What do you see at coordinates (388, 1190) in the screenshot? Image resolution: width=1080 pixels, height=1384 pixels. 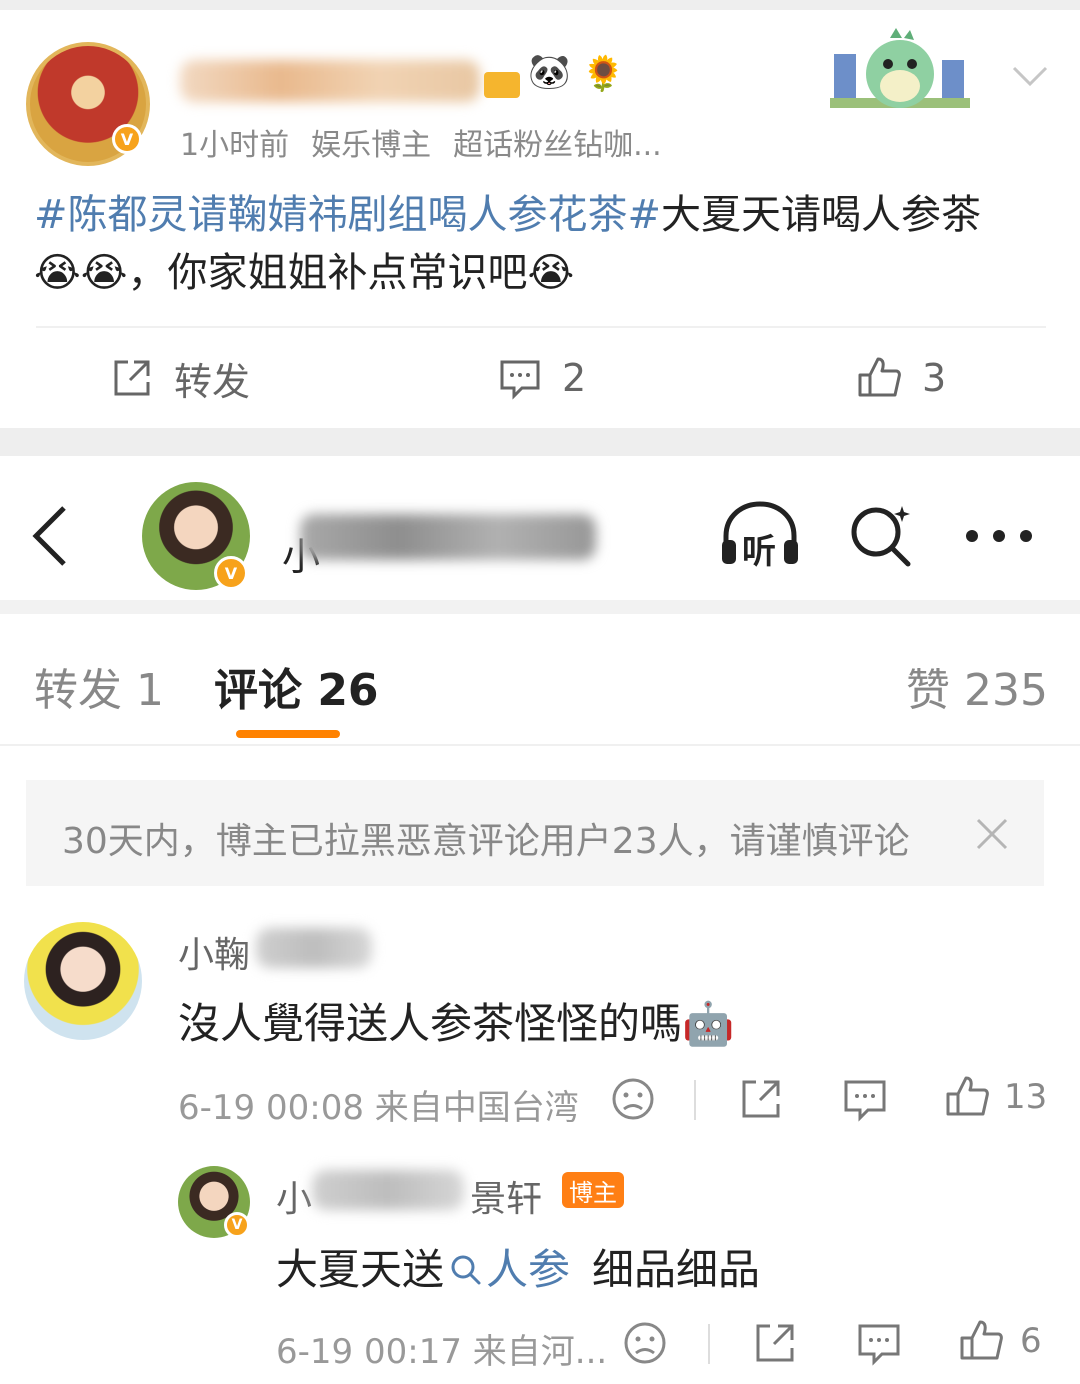 I see `reply-username-blurred` at bounding box center [388, 1190].